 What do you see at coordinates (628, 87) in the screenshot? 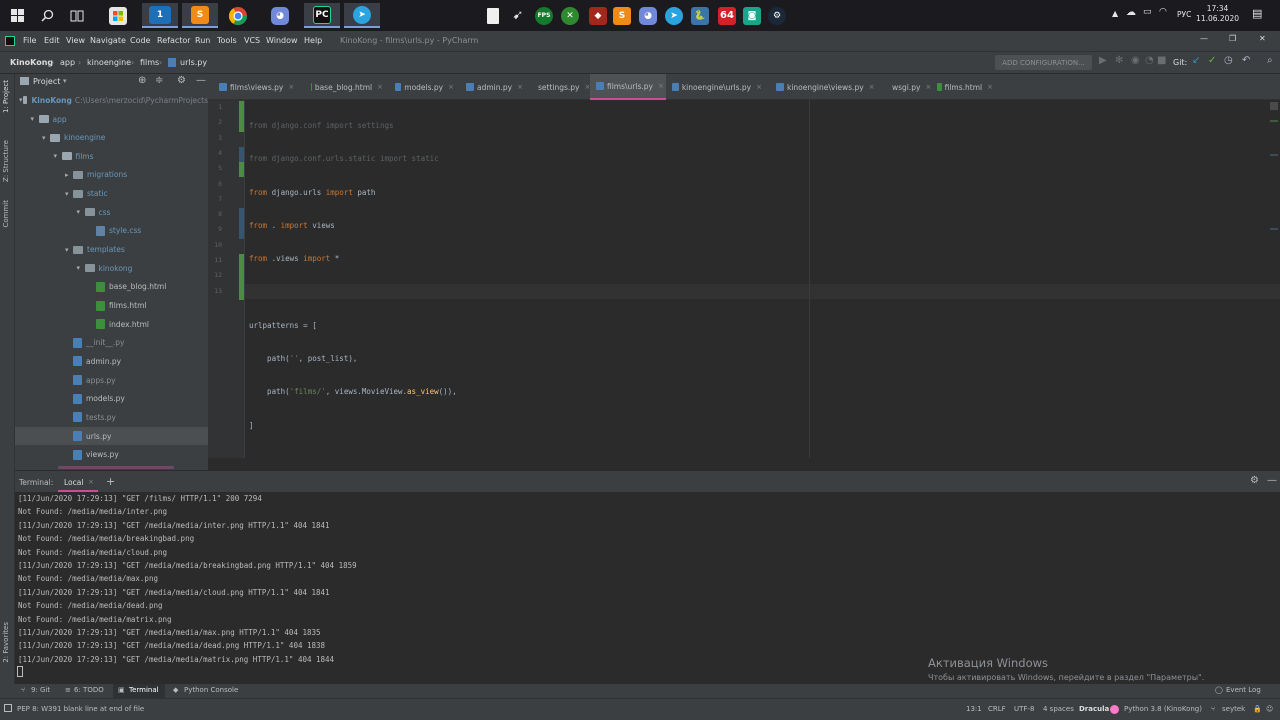
I see `editor-tab: films\urls.py ×` at bounding box center [628, 87].